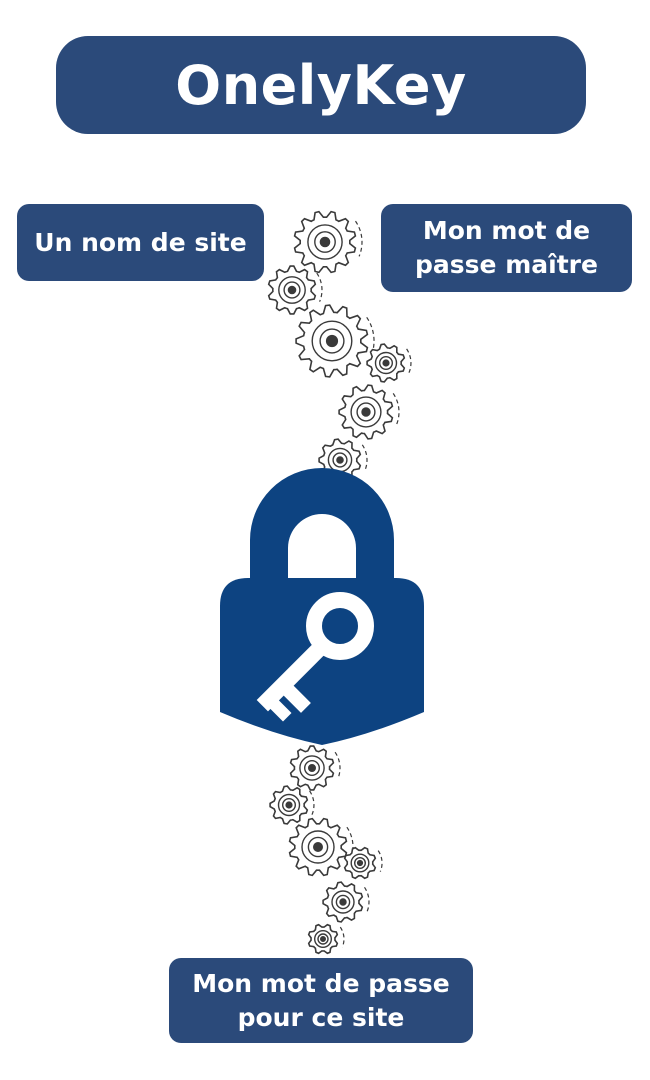 This screenshot has width=650, height=1080. I want to click on padlock-key-icon, so click(322, 606).